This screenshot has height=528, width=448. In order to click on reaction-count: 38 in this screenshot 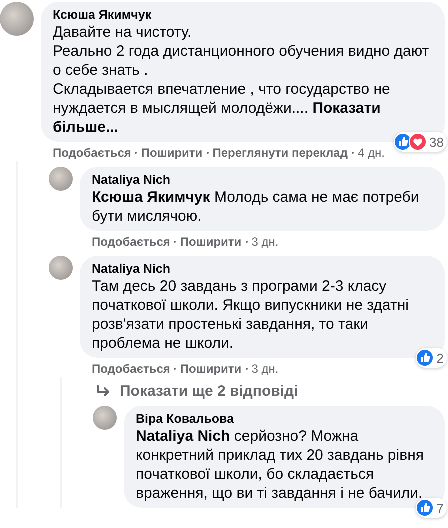, I will do `click(420, 142)`.